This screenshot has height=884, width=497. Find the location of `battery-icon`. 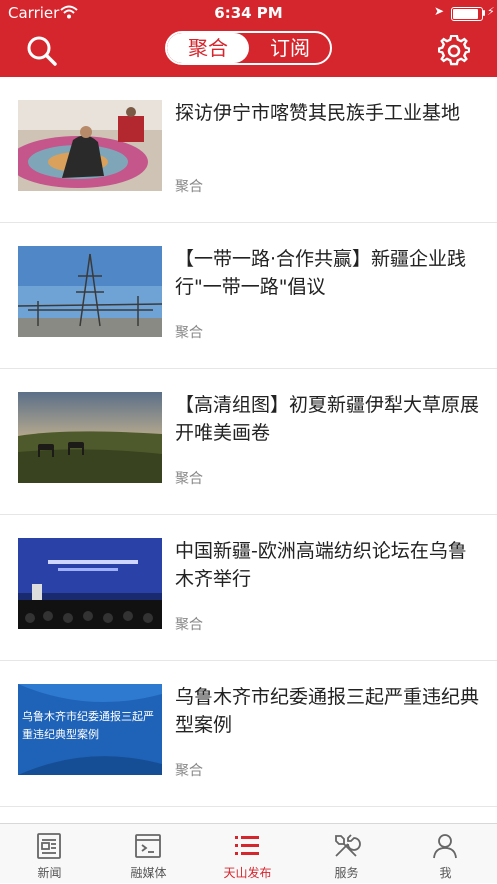

battery-icon is located at coordinates (467, 14).